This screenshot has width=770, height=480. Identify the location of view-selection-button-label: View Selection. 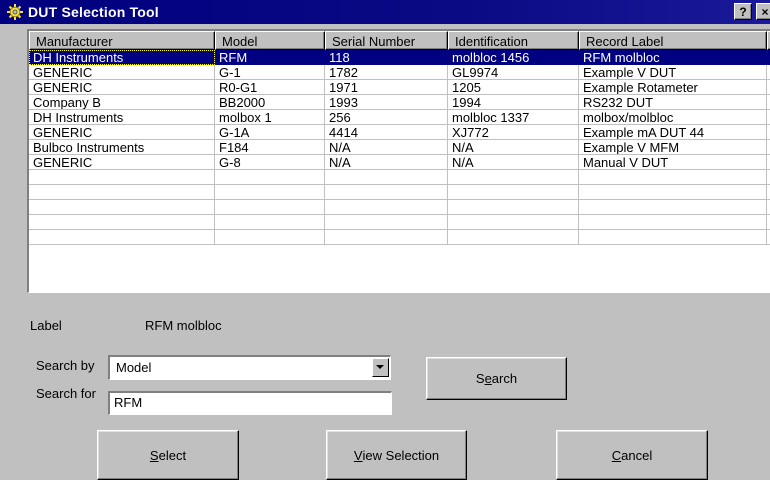
(396, 455).